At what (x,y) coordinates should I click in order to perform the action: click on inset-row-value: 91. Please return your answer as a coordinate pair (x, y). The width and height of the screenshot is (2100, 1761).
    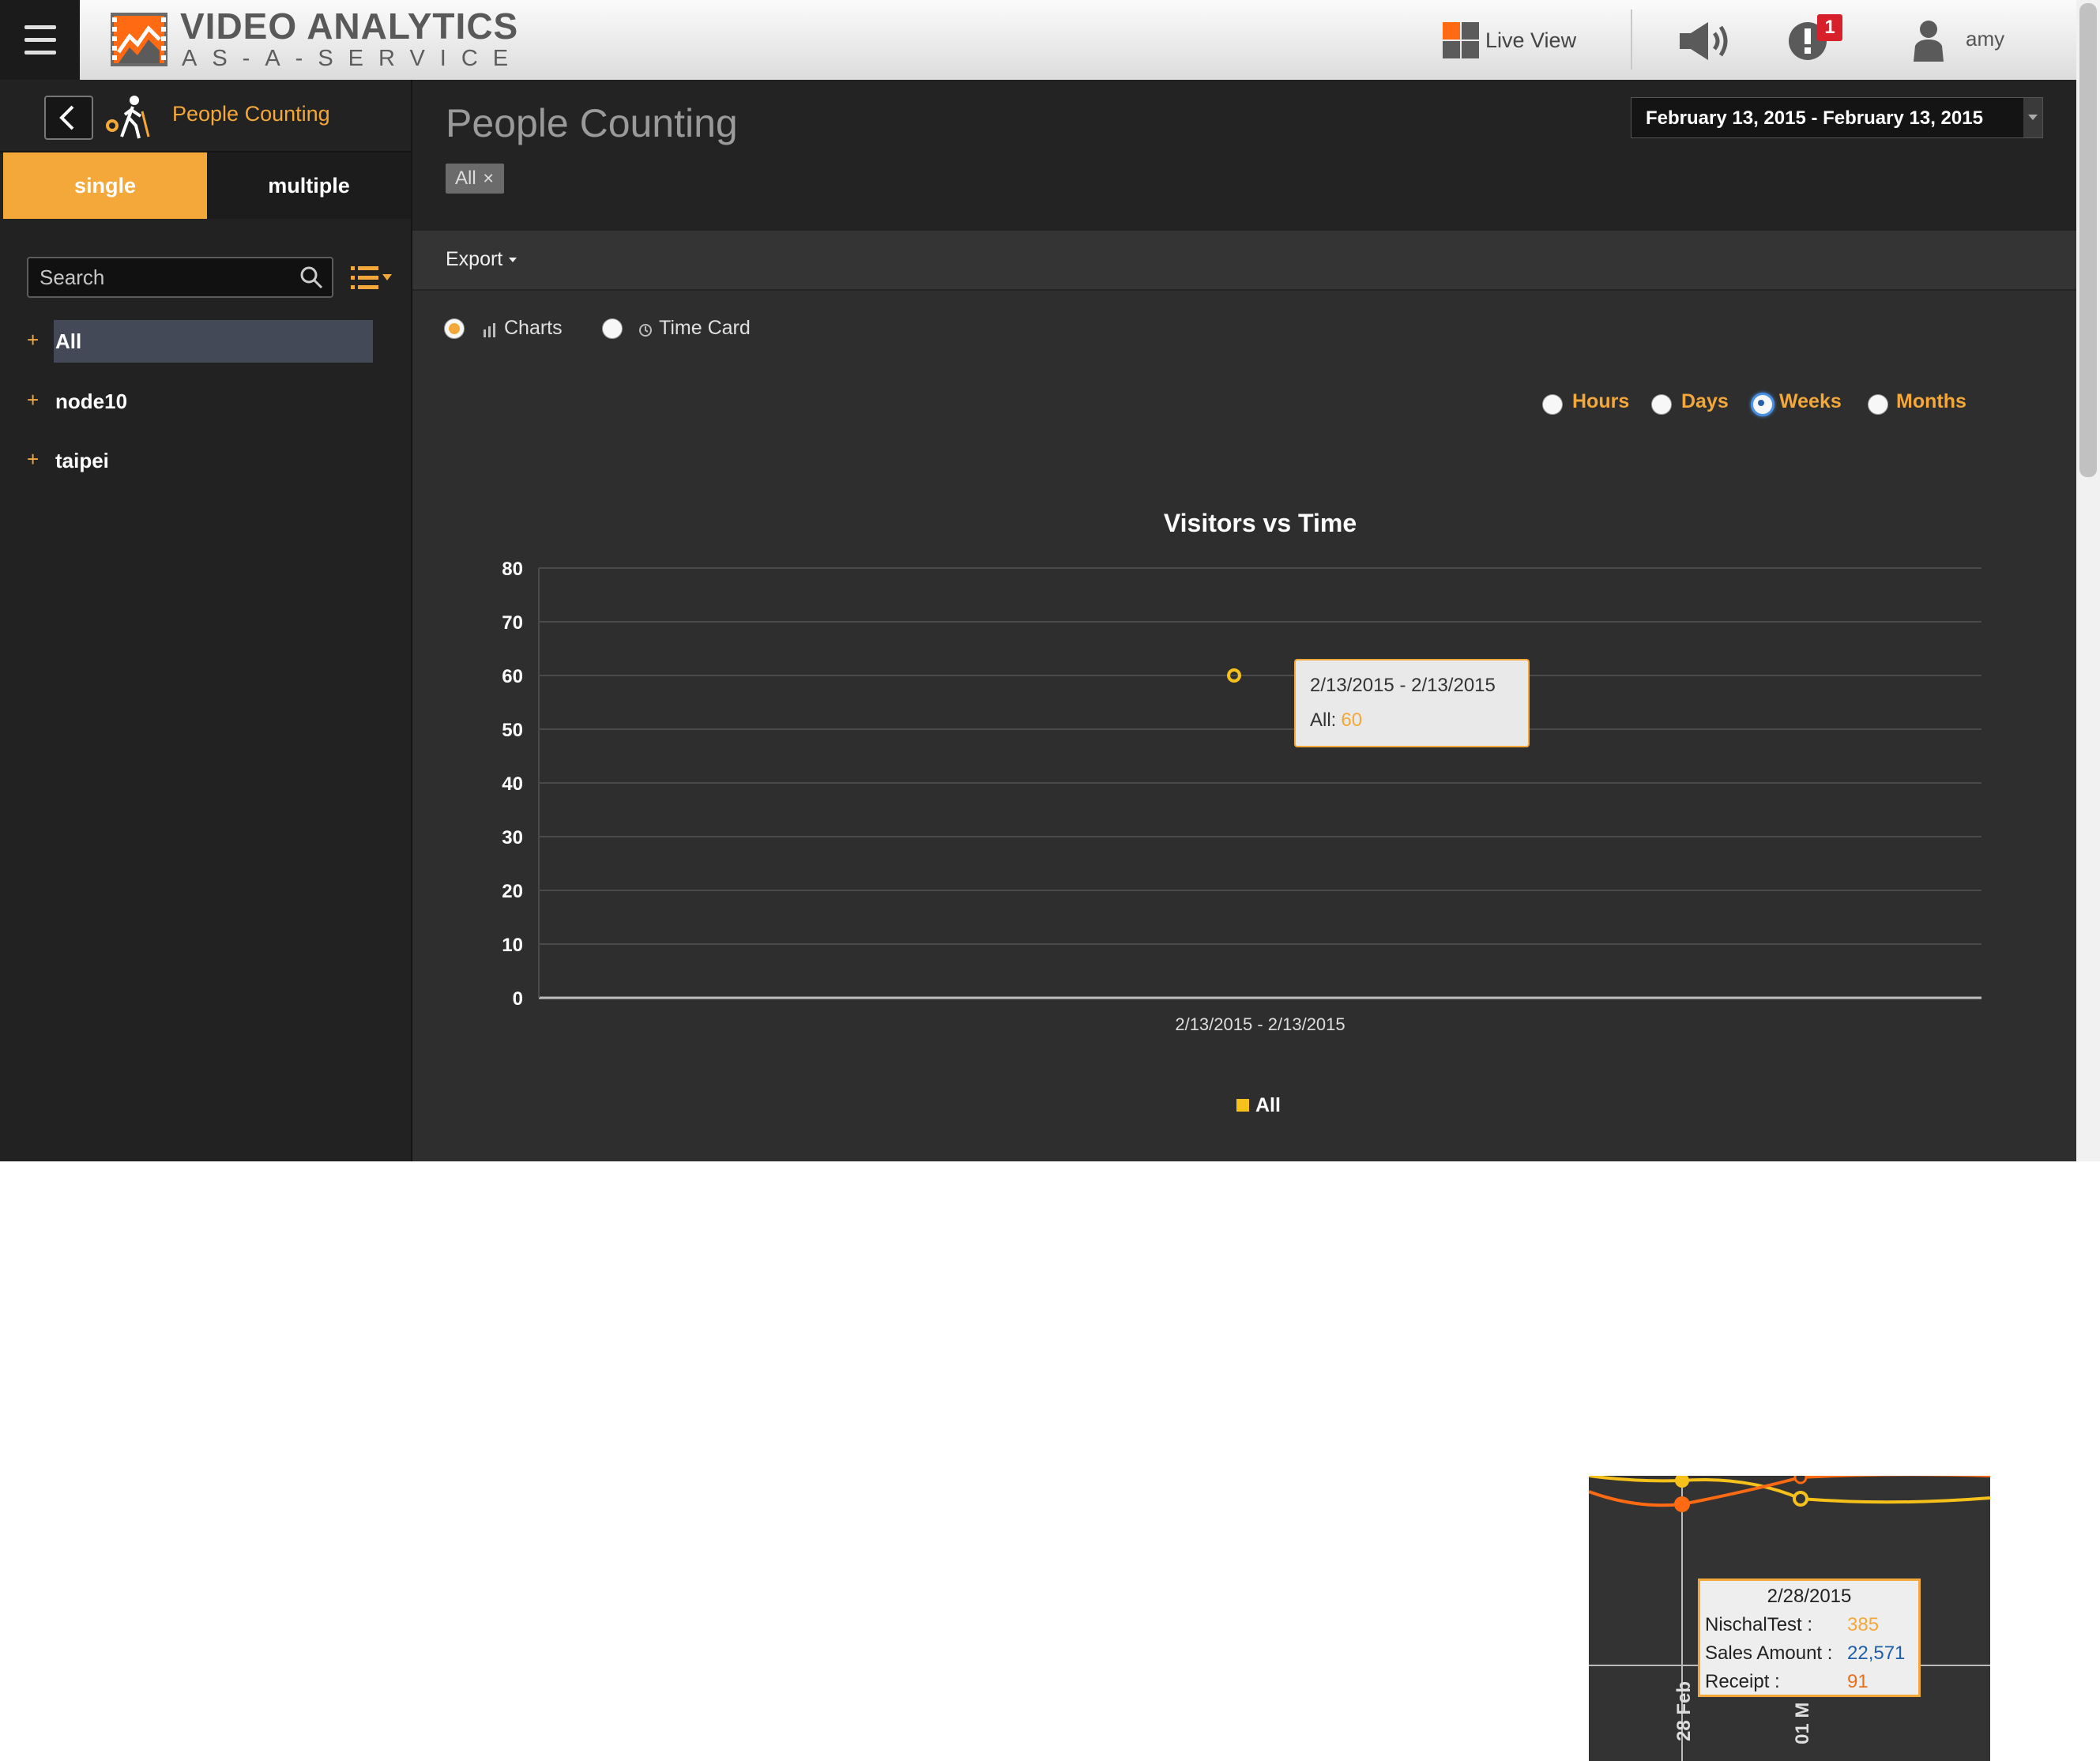
    Looking at the image, I should click on (1858, 1682).